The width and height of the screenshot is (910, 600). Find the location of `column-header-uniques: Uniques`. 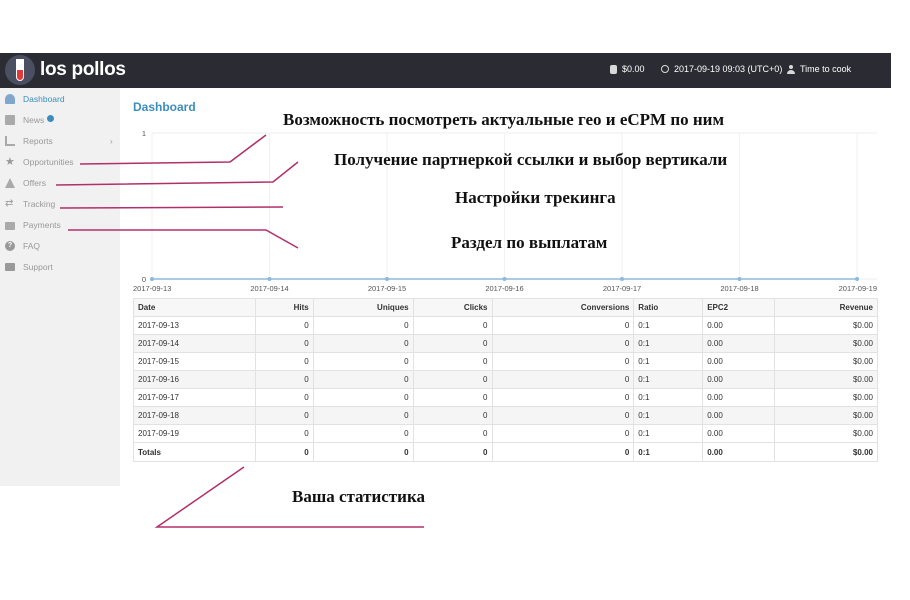

column-header-uniques: Uniques is located at coordinates (363, 307).